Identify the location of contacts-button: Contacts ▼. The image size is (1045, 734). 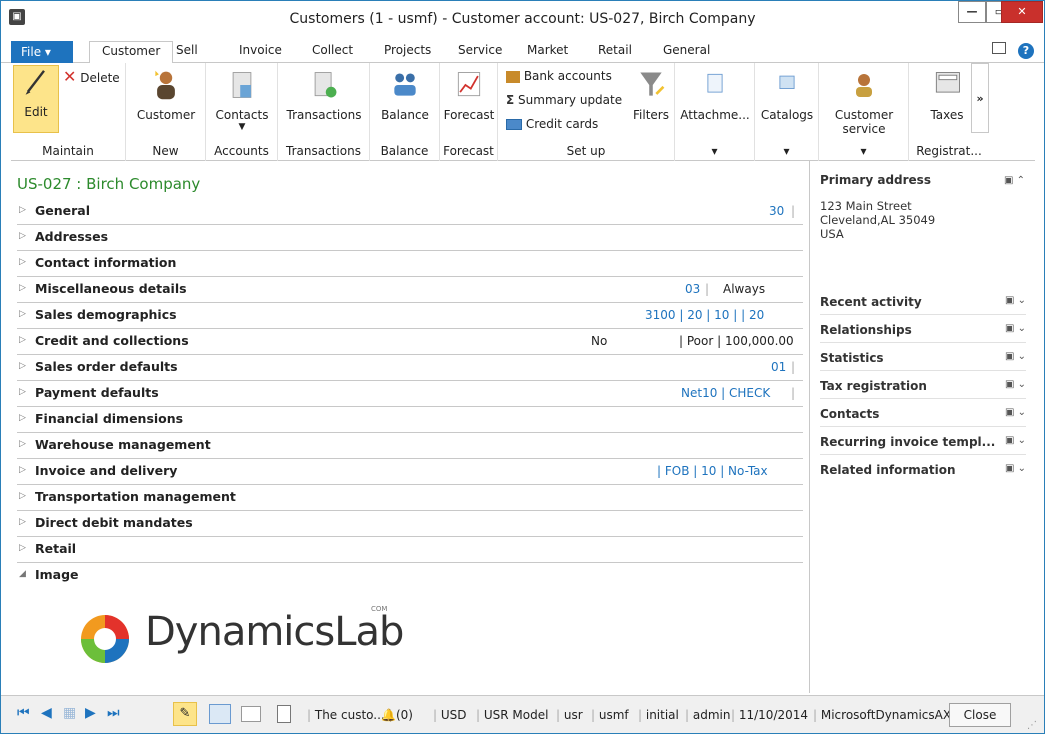
(242, 100).